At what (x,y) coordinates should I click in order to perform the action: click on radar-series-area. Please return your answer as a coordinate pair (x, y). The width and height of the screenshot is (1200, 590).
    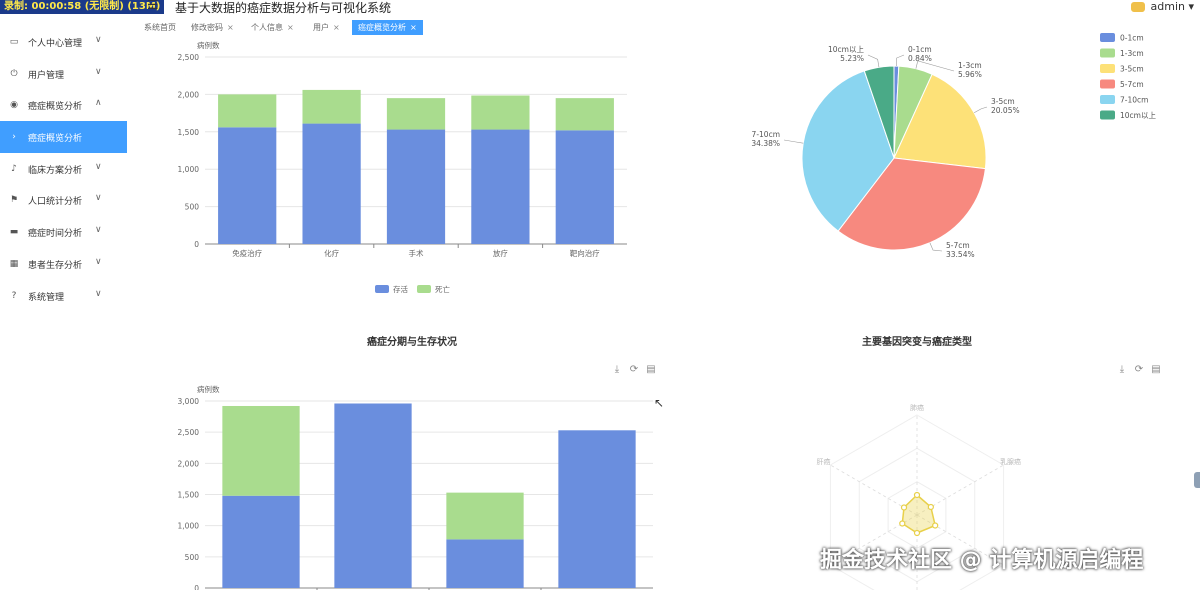
    Looking at the image, I should click on (919, 513).